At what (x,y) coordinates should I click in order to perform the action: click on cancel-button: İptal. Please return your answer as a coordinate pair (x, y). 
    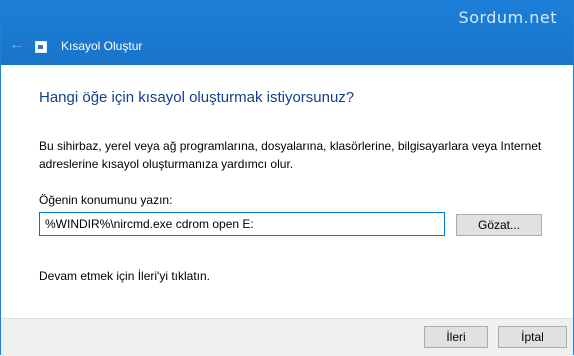
    Looking at the image, I should click on (532, 337).